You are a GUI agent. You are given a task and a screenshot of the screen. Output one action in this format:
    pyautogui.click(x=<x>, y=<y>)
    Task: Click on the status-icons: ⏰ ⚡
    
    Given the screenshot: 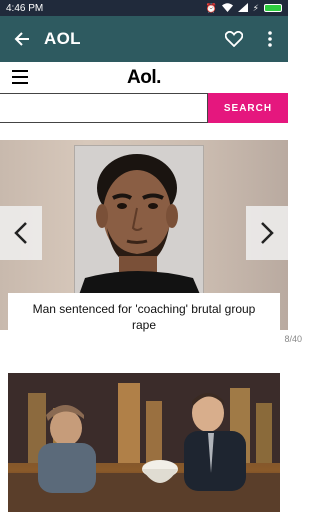 What is the action you would take?
    pyautogui.click(x=243, y=8)
    